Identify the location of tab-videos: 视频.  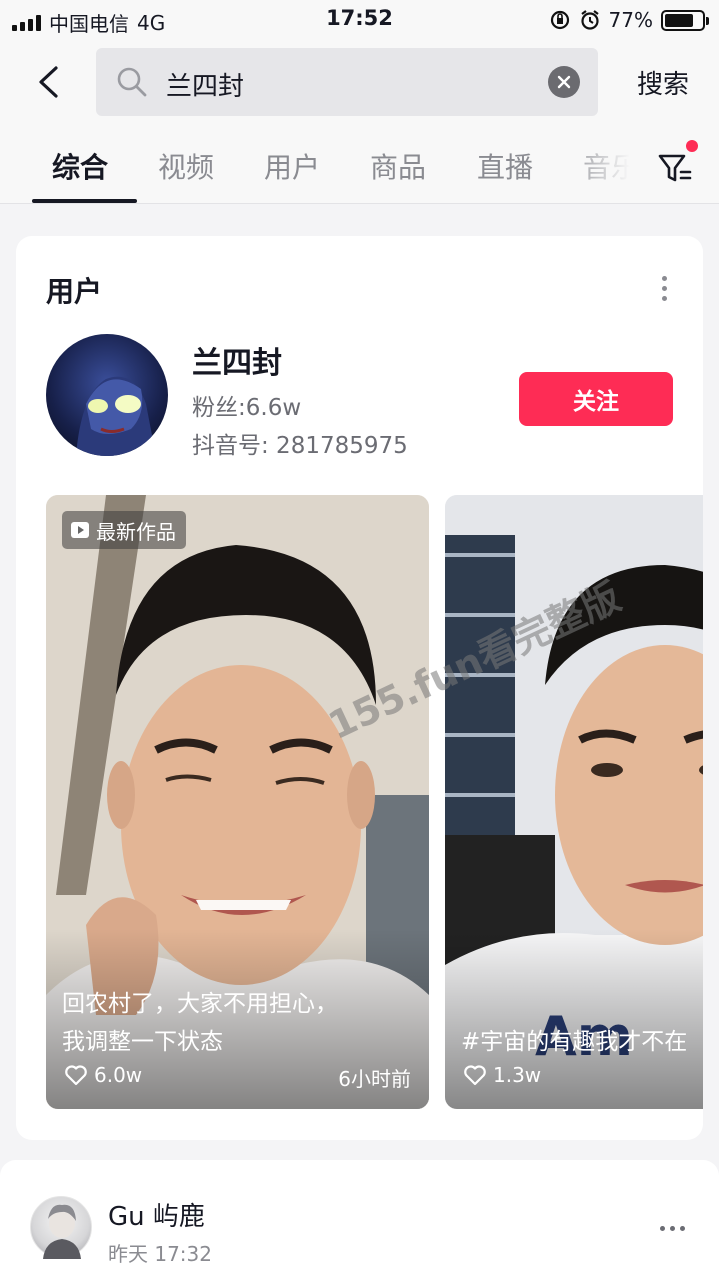
(186, 166).